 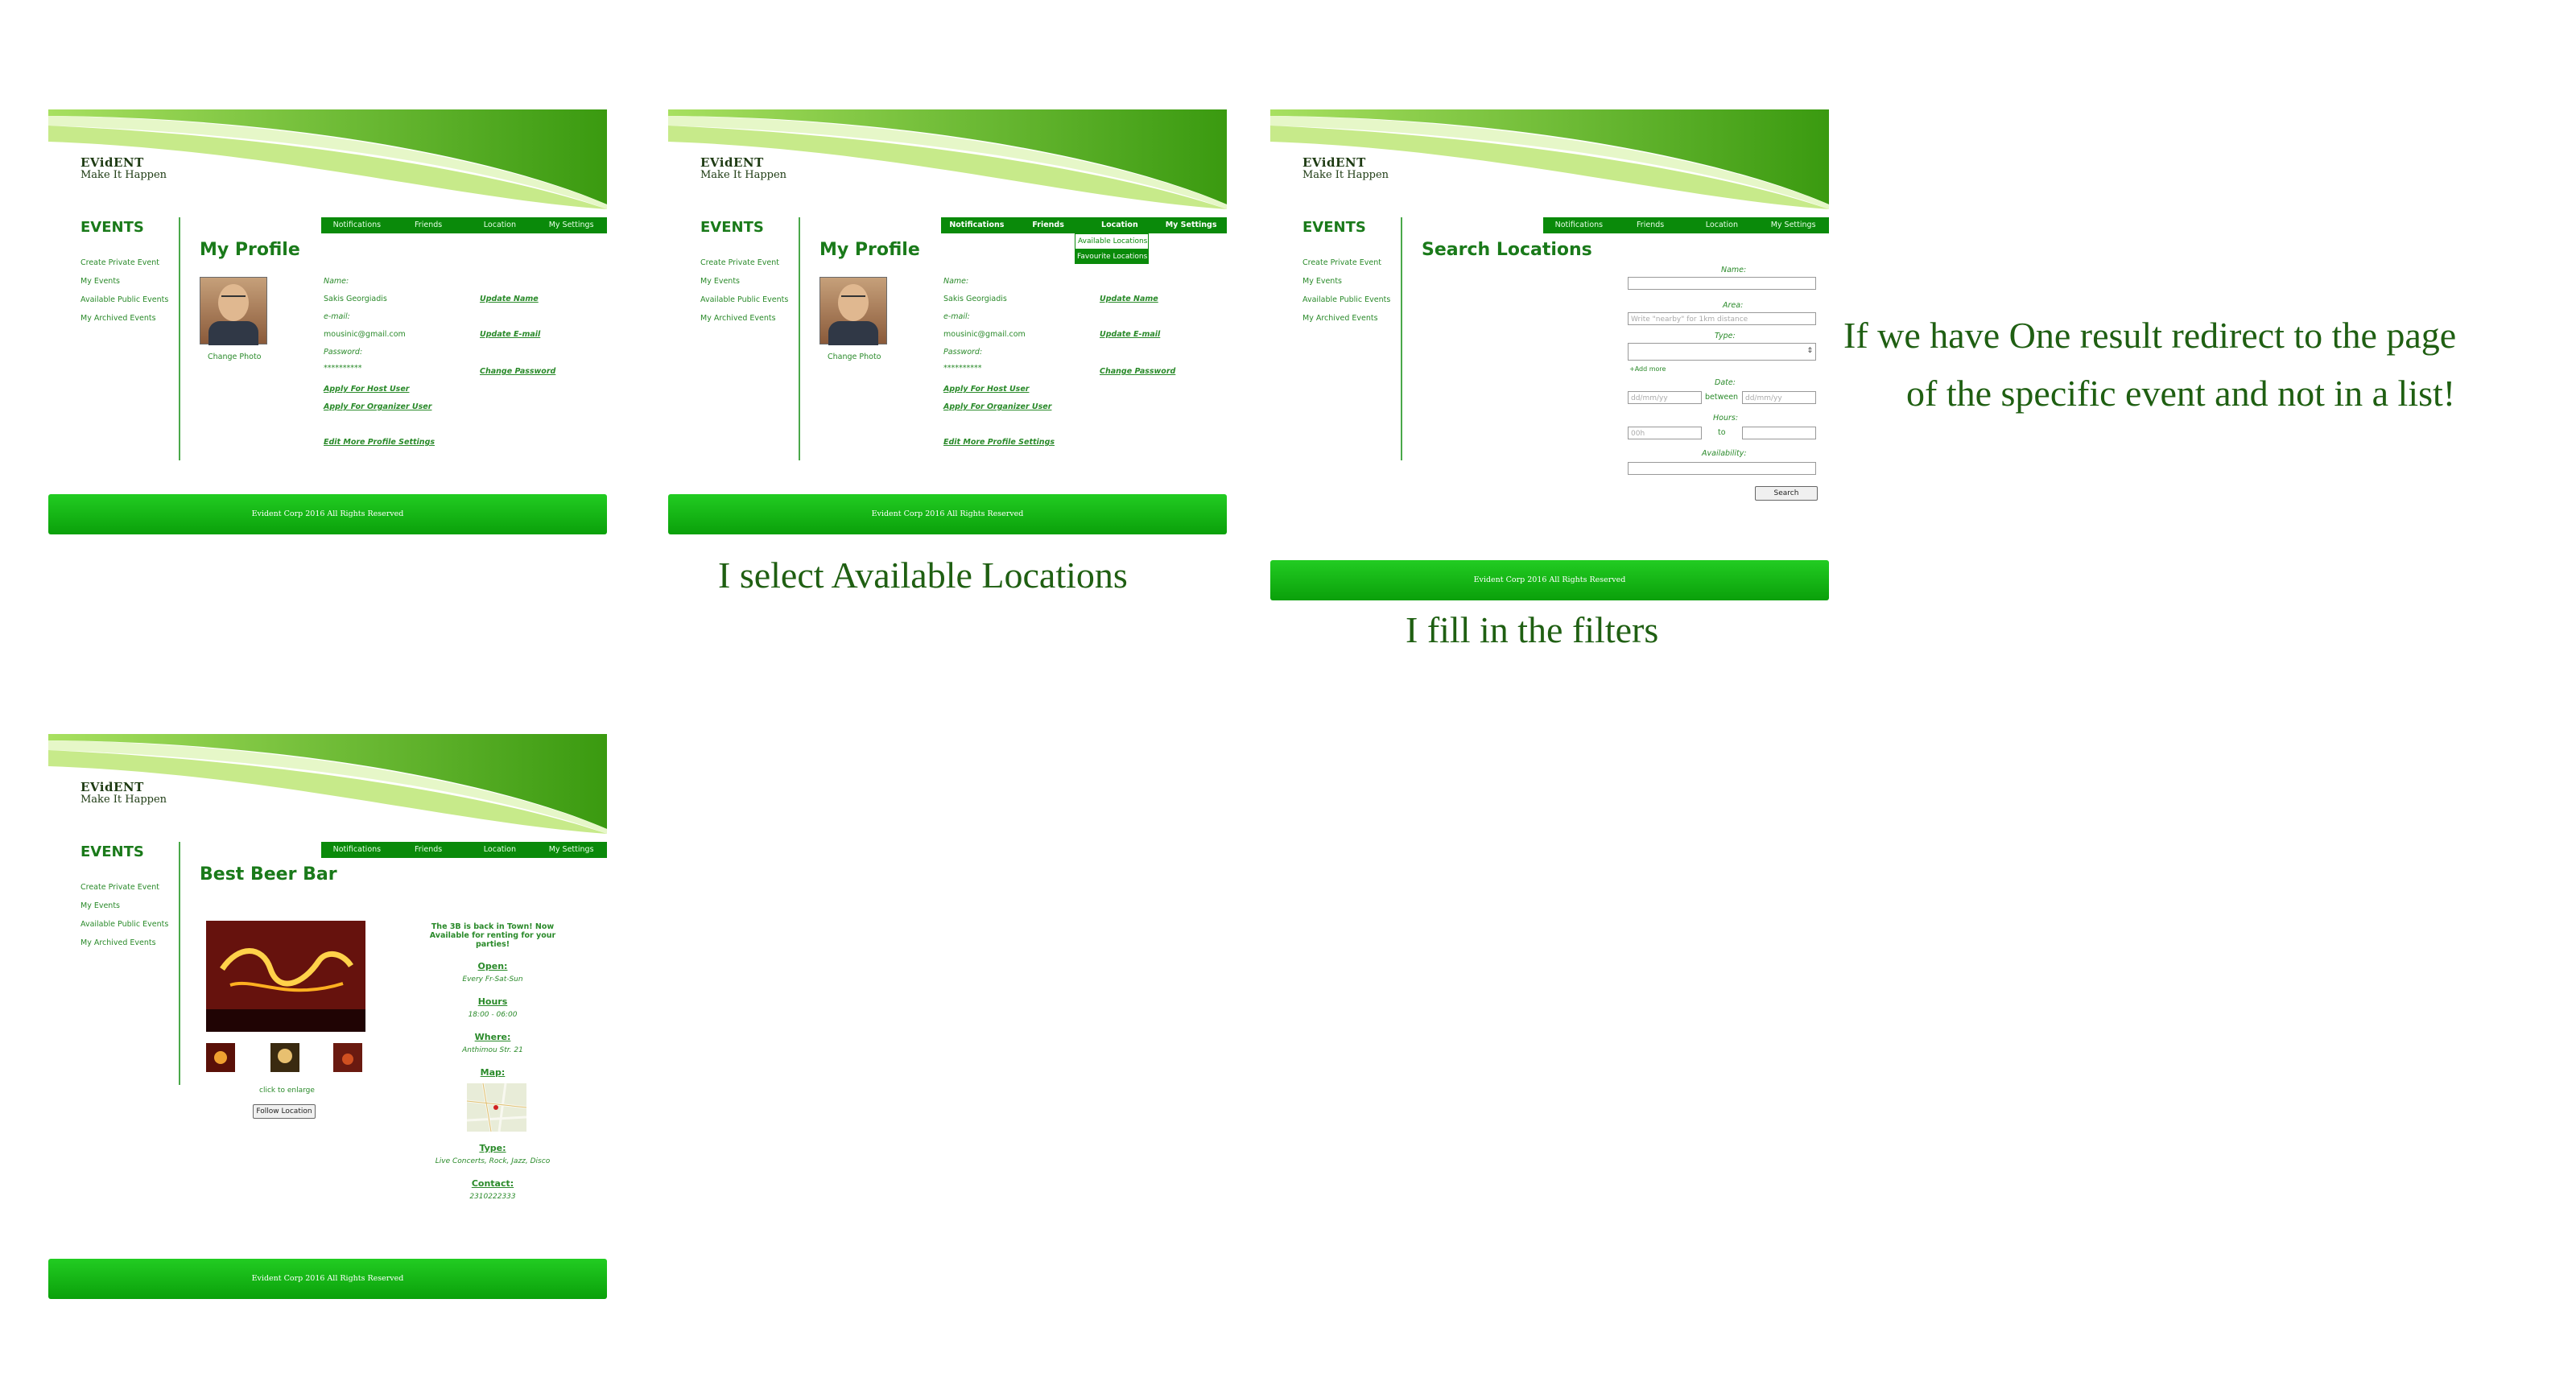 I want to click on name-value: Sakis Georgiadis, so click(x=355, y=299).